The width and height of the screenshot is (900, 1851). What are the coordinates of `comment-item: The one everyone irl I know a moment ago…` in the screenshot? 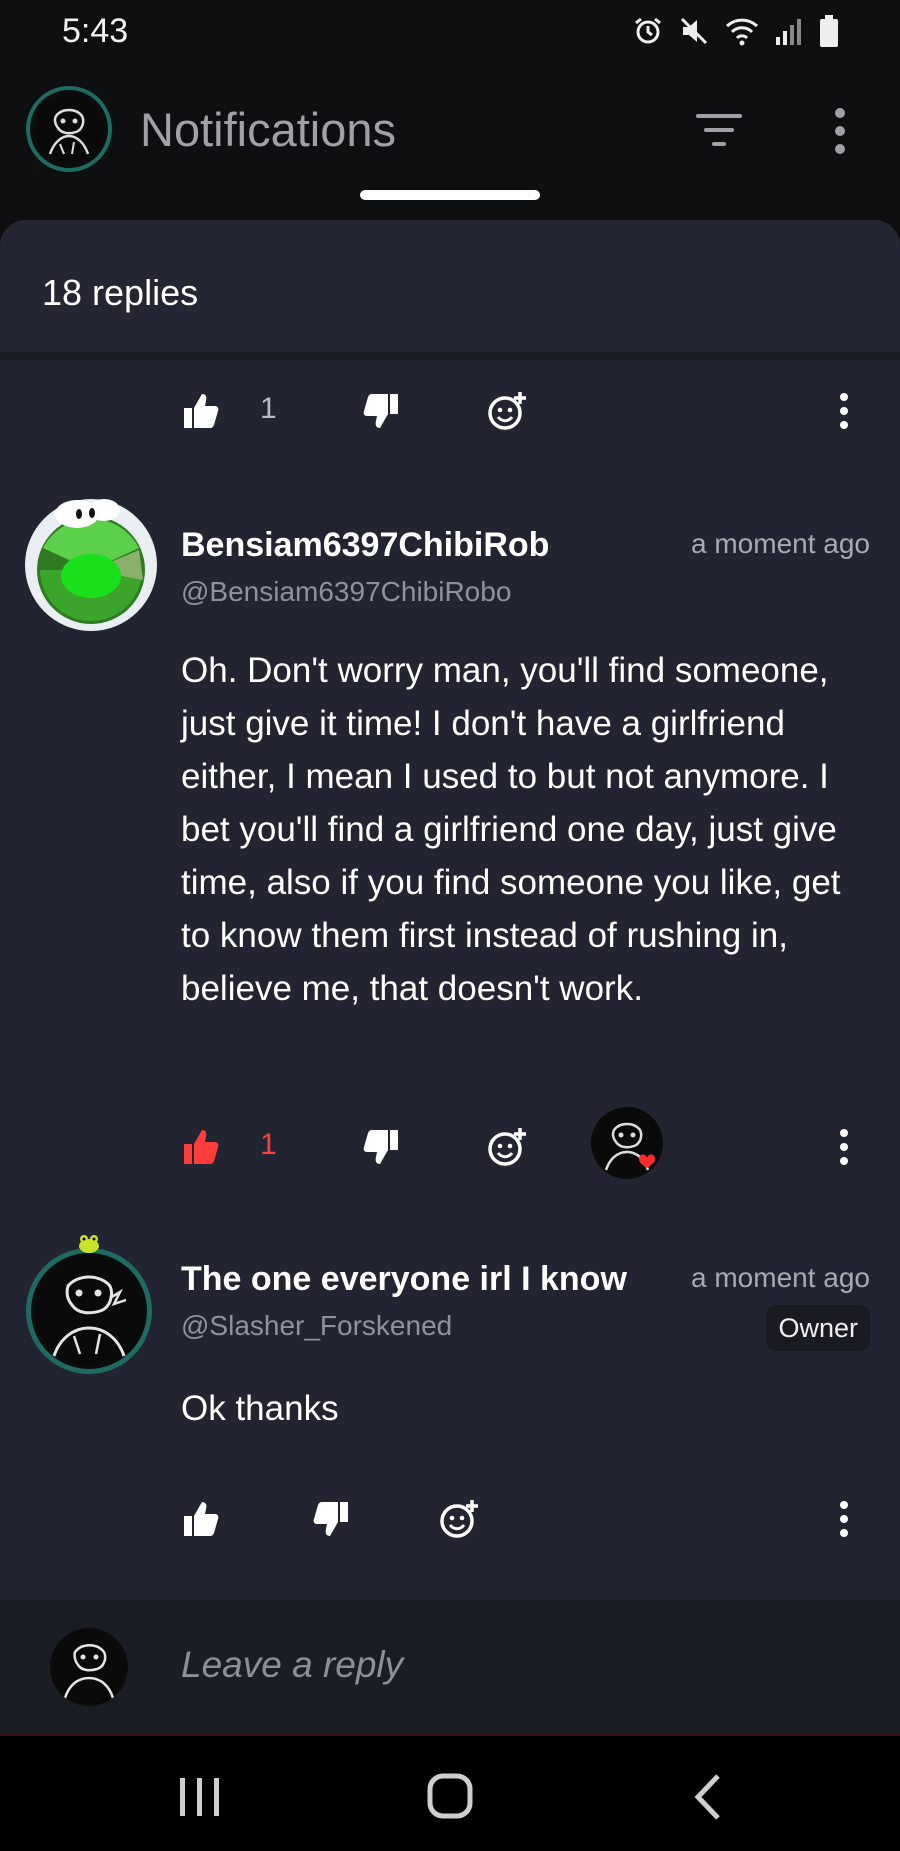 It's located at (450, 1345).